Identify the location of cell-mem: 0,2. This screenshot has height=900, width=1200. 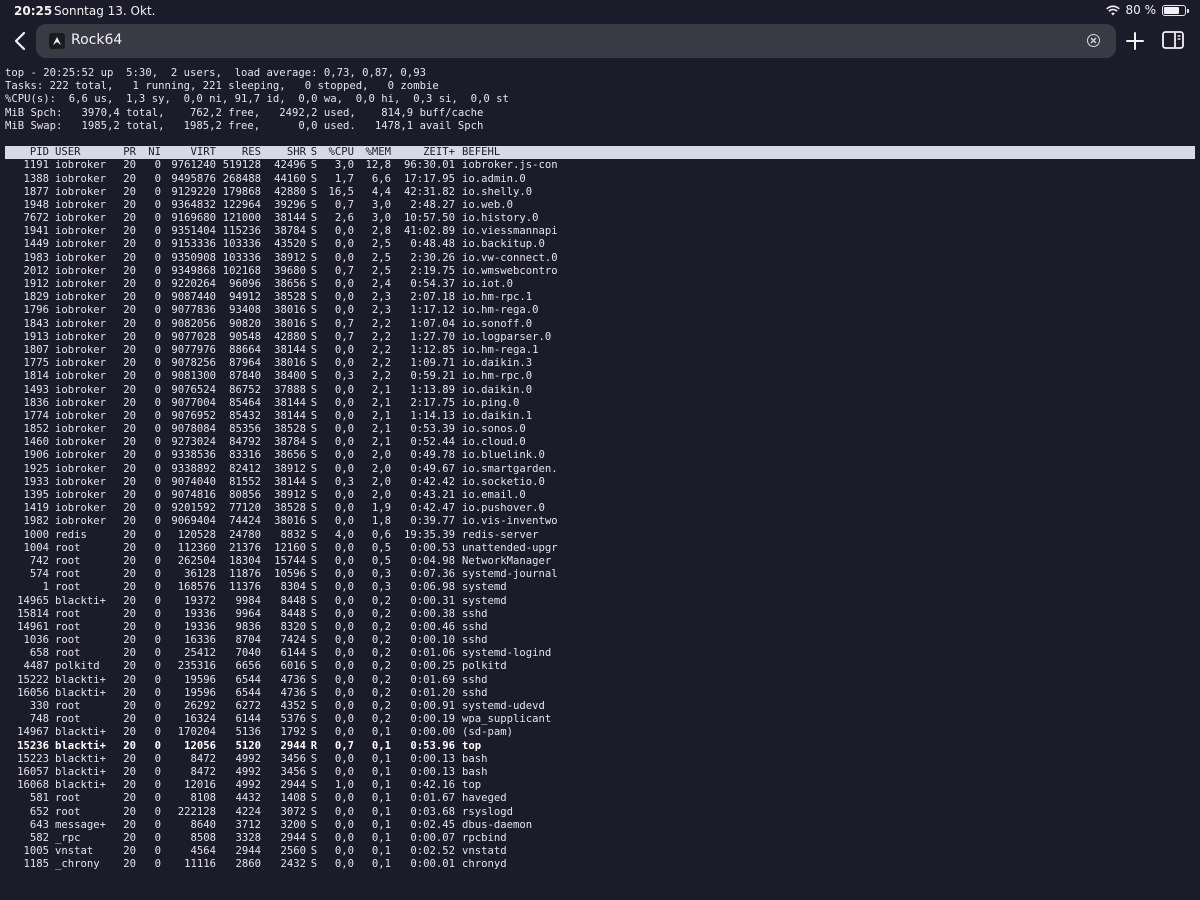
(381, 666).